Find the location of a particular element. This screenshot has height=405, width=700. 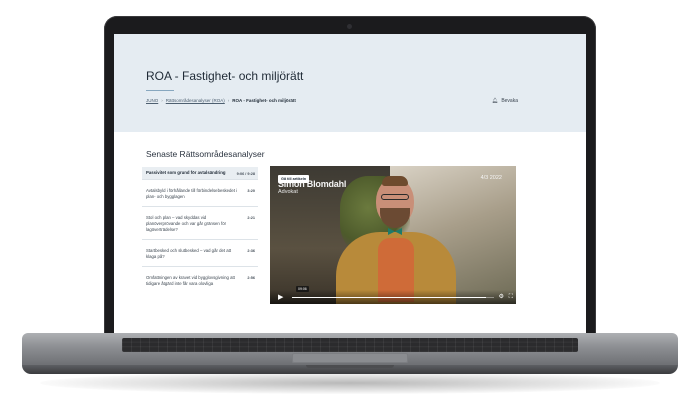

list-item-duration: 9:06 / 9:28 is located at coordinates (245, 174).